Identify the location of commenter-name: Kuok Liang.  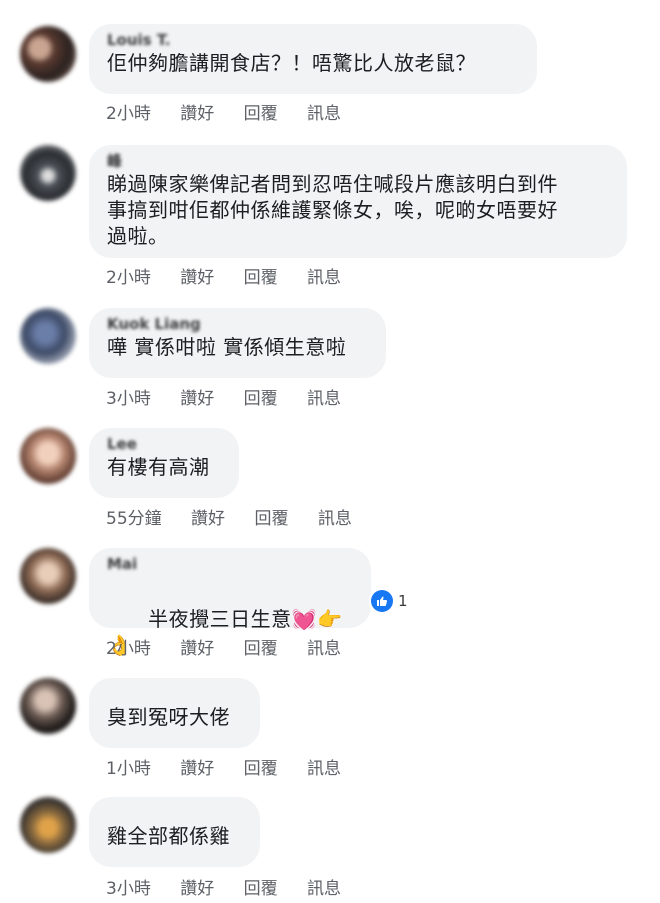
(237, 324).